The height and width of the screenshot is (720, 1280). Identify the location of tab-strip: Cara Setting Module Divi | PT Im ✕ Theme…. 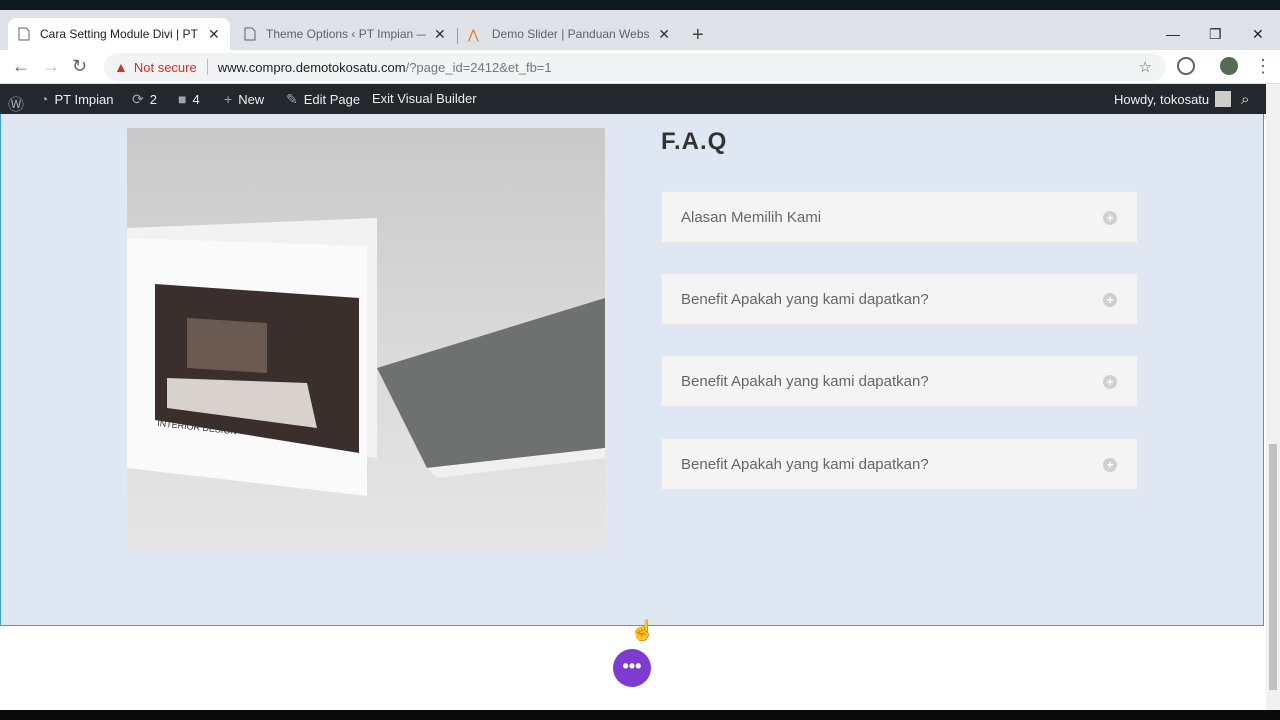
(640, 30).